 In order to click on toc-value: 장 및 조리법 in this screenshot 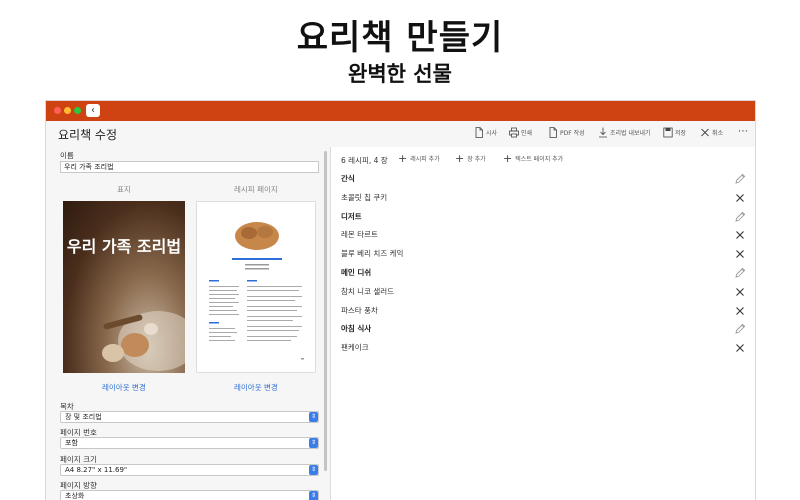, I will do `click(83, 417)`.